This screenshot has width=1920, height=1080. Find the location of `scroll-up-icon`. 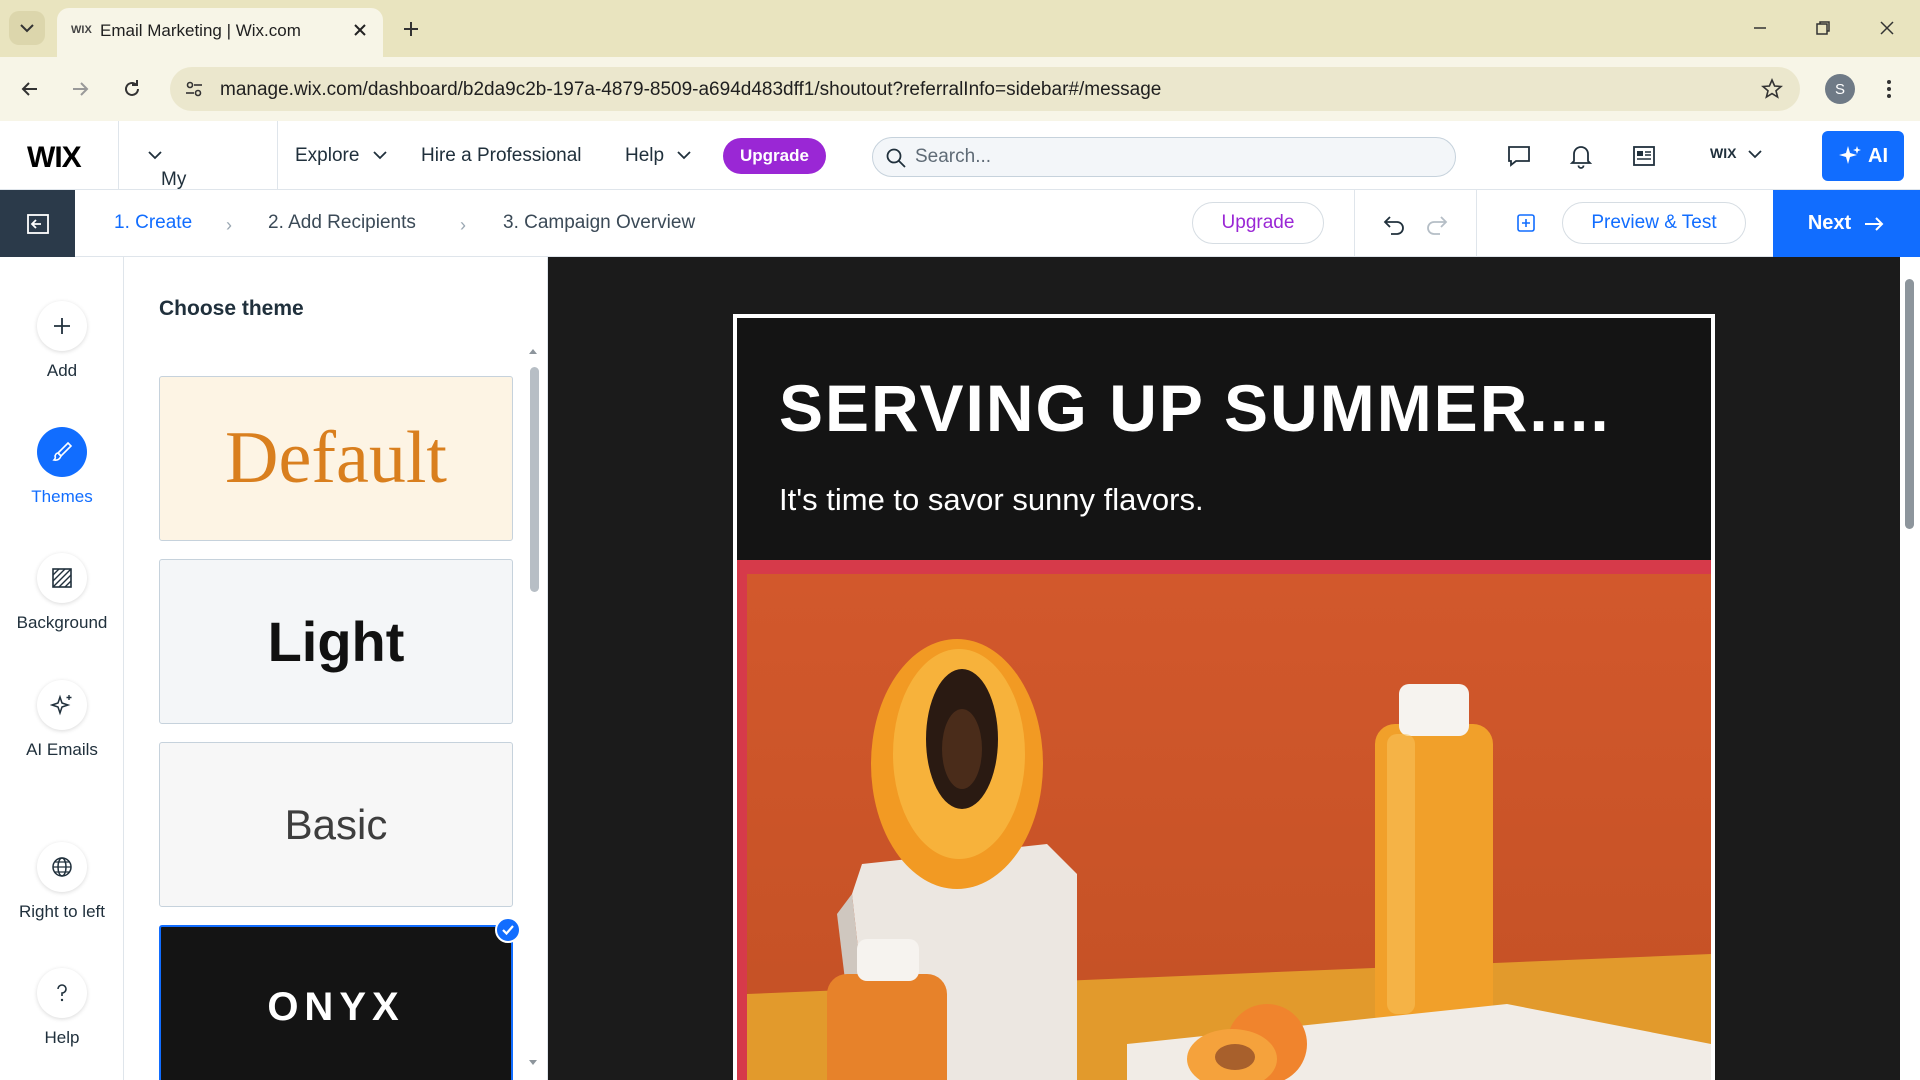

scroll-up-icon is located at coordinates (533, 351).